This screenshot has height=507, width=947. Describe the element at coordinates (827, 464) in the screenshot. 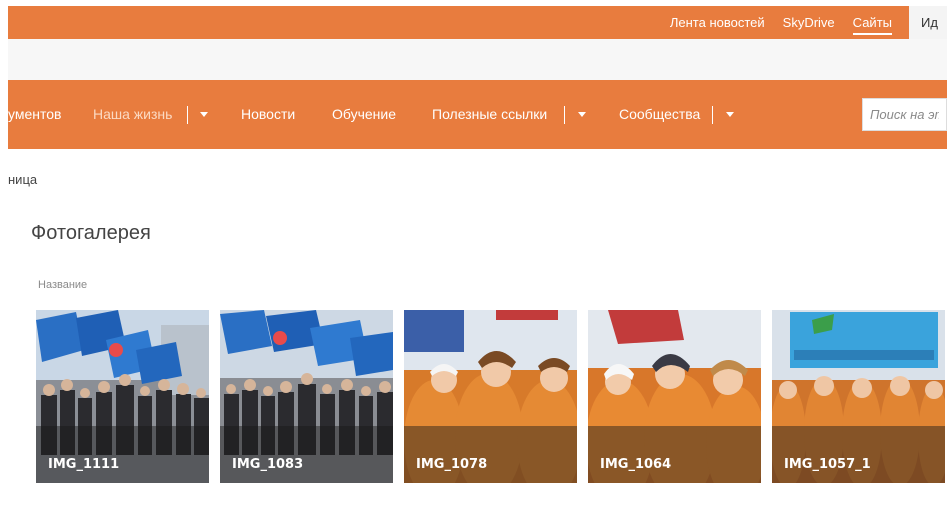

I see `photo-title: IMG_1057_1` at that location.